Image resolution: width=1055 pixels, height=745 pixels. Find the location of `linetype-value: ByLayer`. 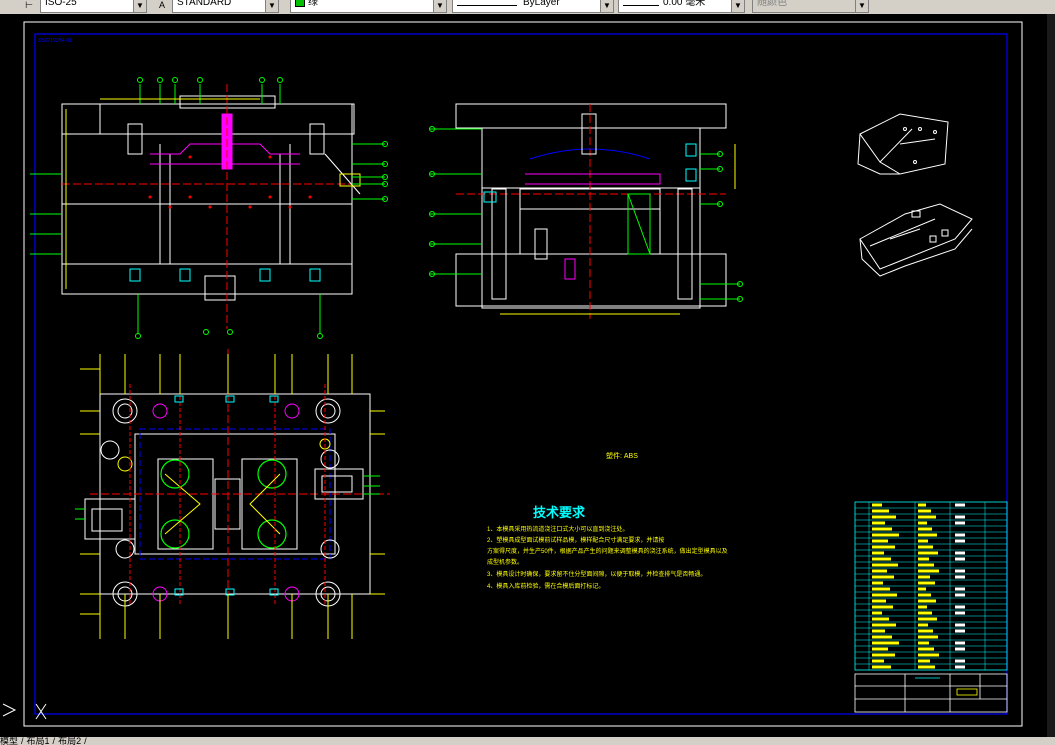

linetype-value: ByLayer is located at coordinates (541, 4).